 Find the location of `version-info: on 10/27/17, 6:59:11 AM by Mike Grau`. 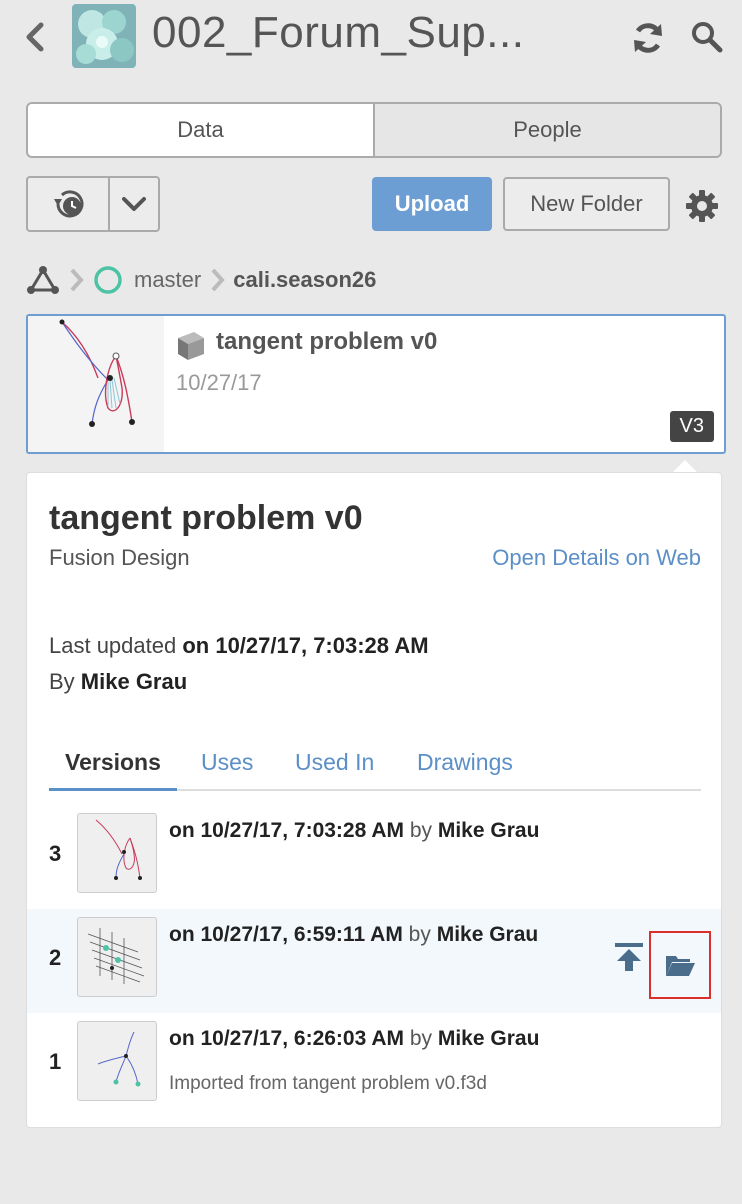

version-info: on 10/27/17, 6:59:11 AM by Mike Grau is located at coordinates (353, 935).